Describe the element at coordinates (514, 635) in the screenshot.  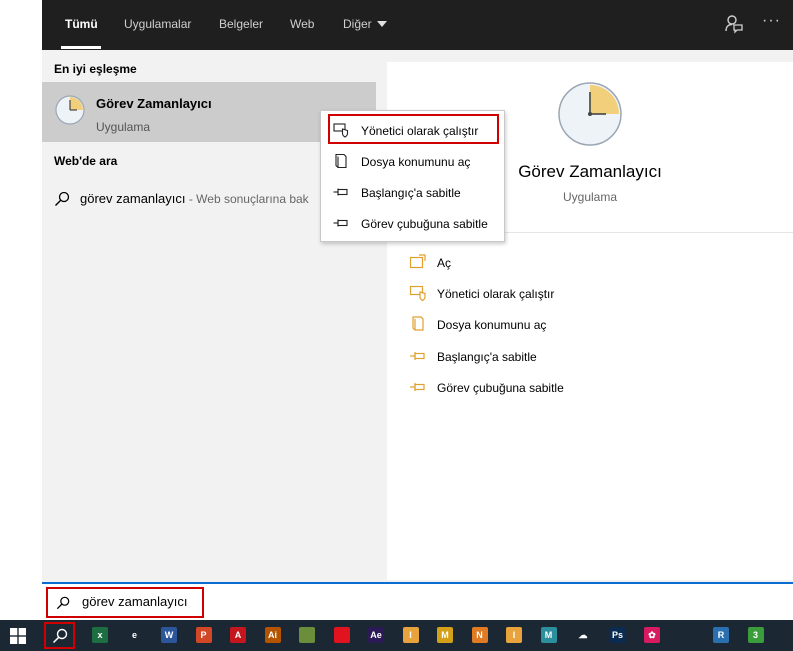
I see `taskbar-app-app-i2-icon: I` at that location.